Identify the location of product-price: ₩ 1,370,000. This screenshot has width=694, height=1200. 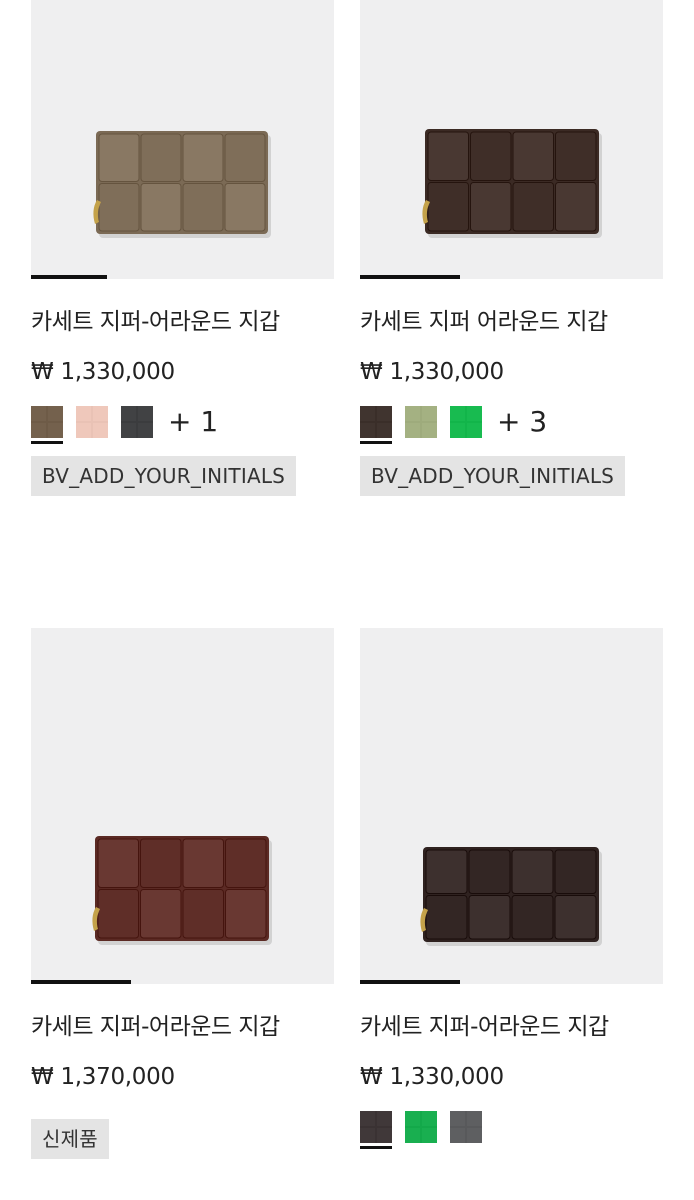
(103, 1077).